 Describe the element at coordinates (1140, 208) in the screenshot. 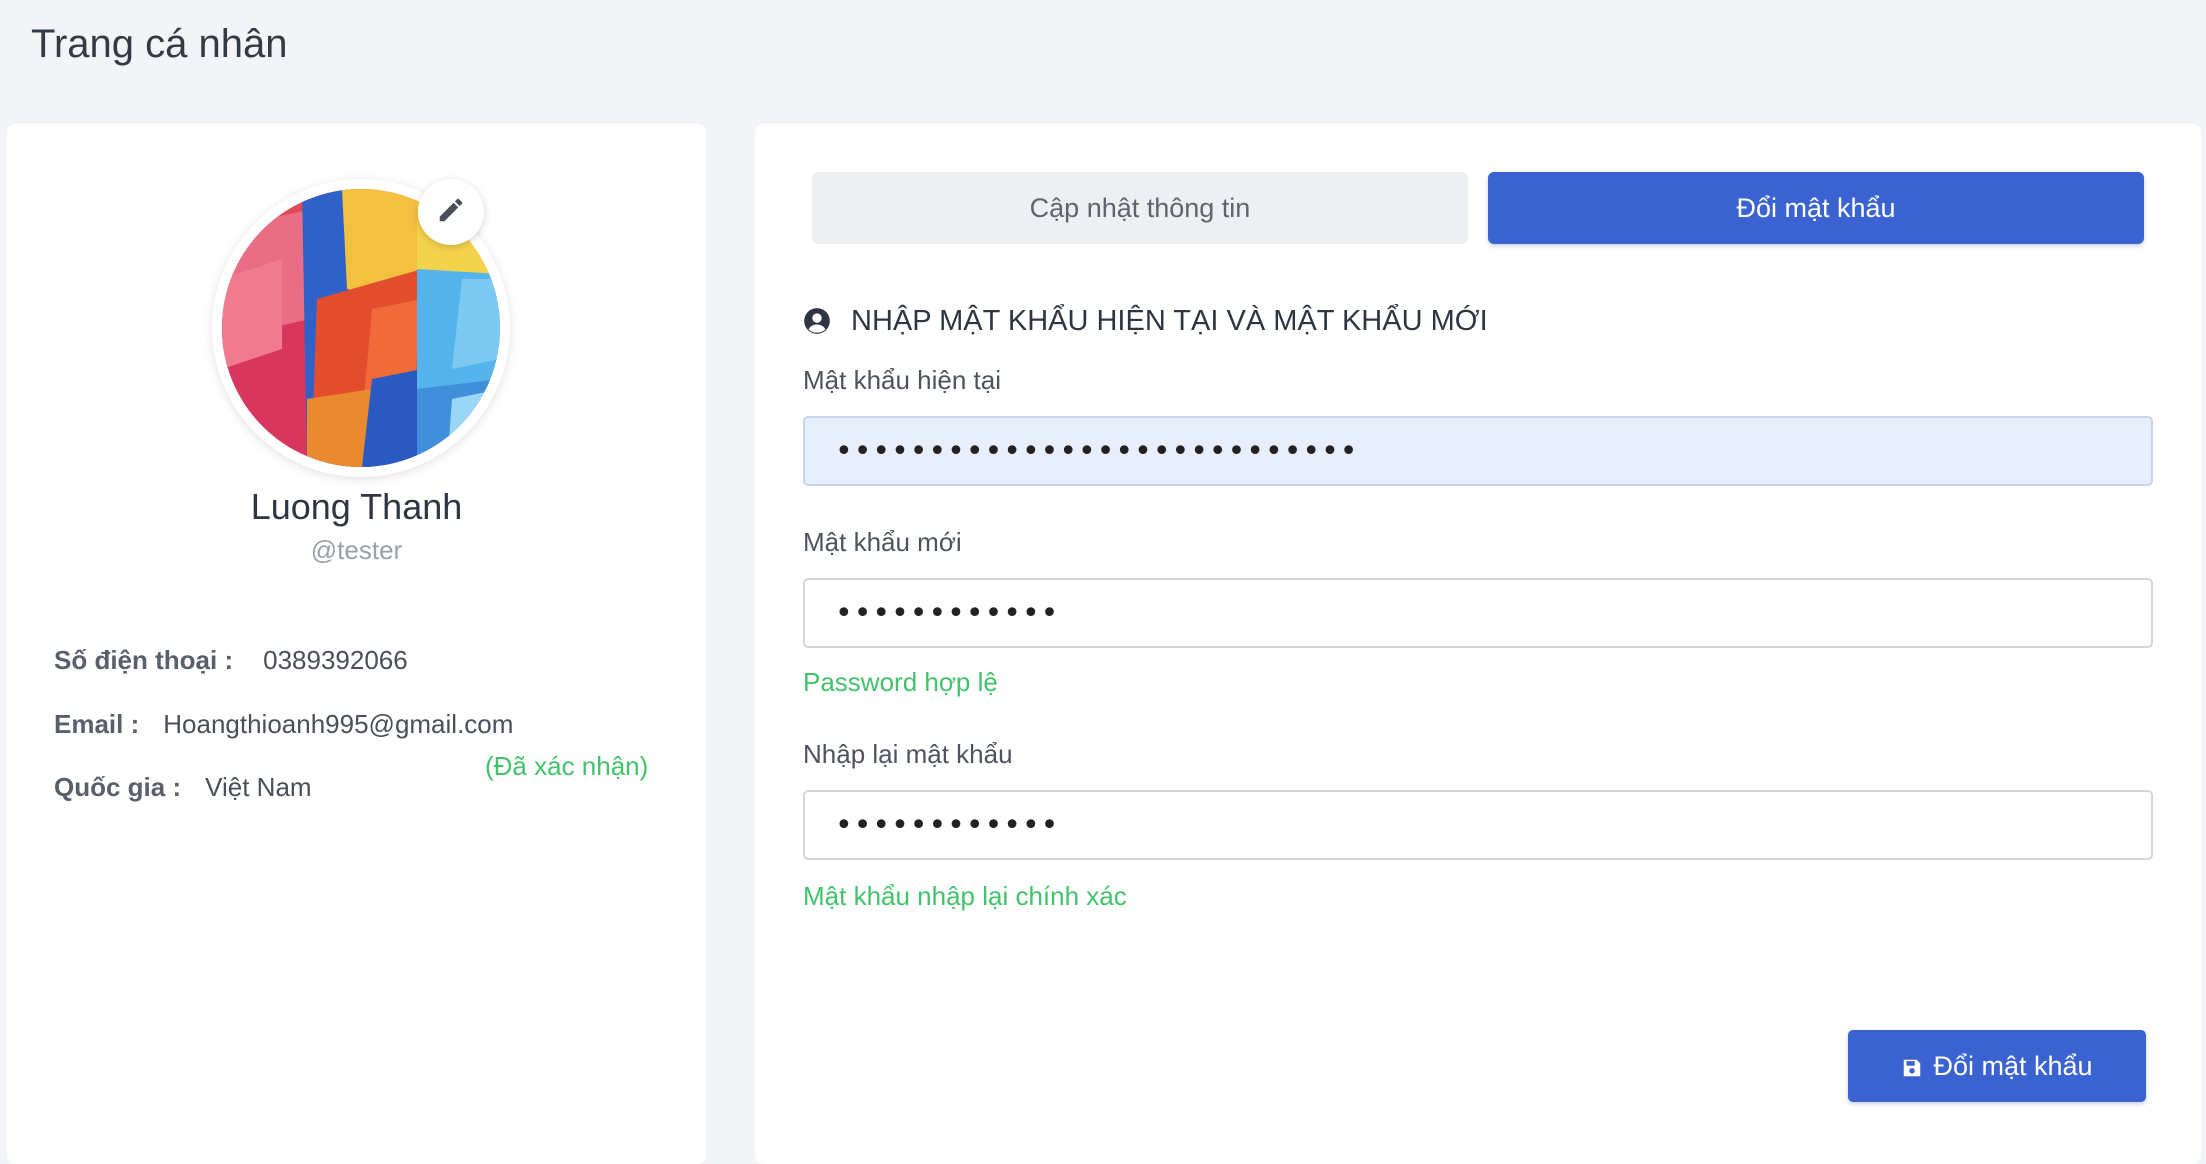

I see `tab-update-info: Cập nhật thông tin` at that location.